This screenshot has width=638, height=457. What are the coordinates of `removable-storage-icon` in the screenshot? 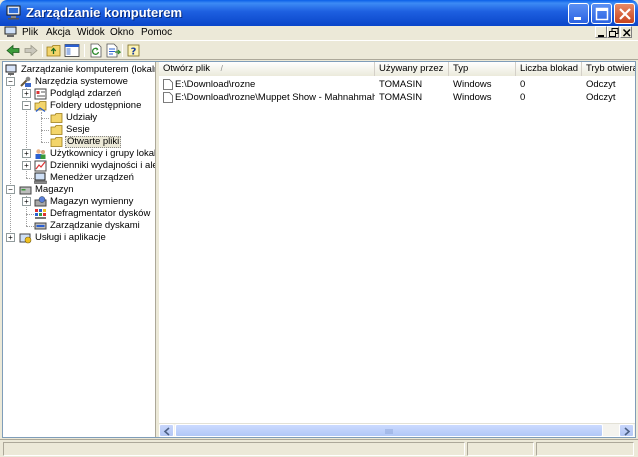 It's located at (40, 201).